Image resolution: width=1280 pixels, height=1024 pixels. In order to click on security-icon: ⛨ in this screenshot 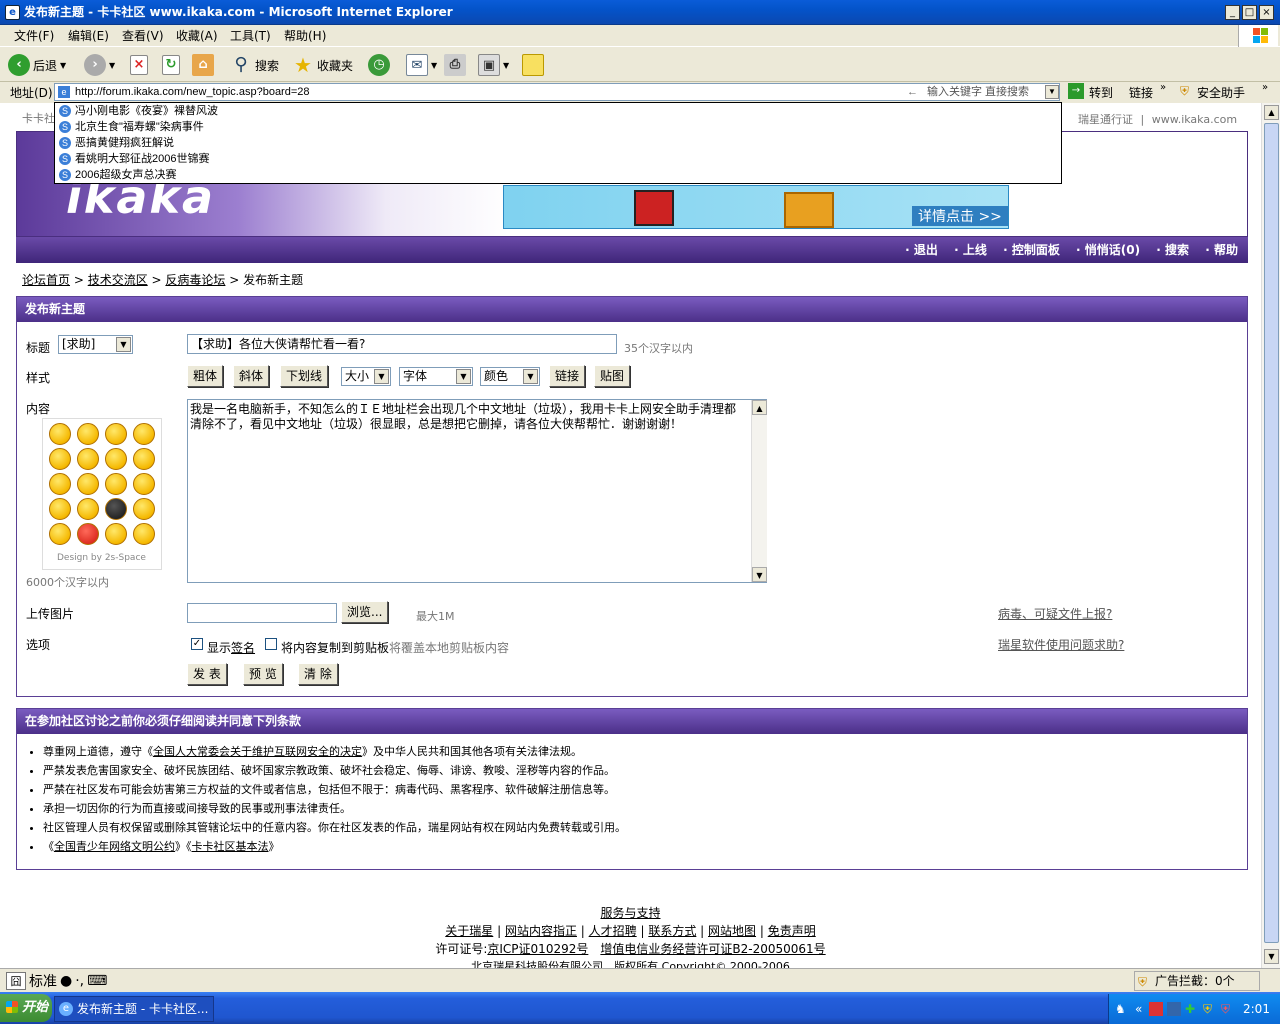, I will do `click(1207, 1009)`.